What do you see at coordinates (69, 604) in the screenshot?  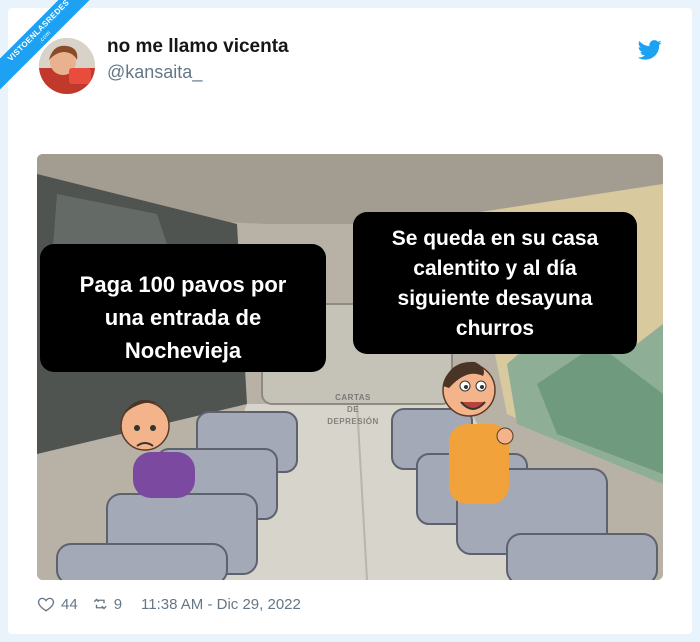 I see `like-count: 44` at bounding box center [69, 604].